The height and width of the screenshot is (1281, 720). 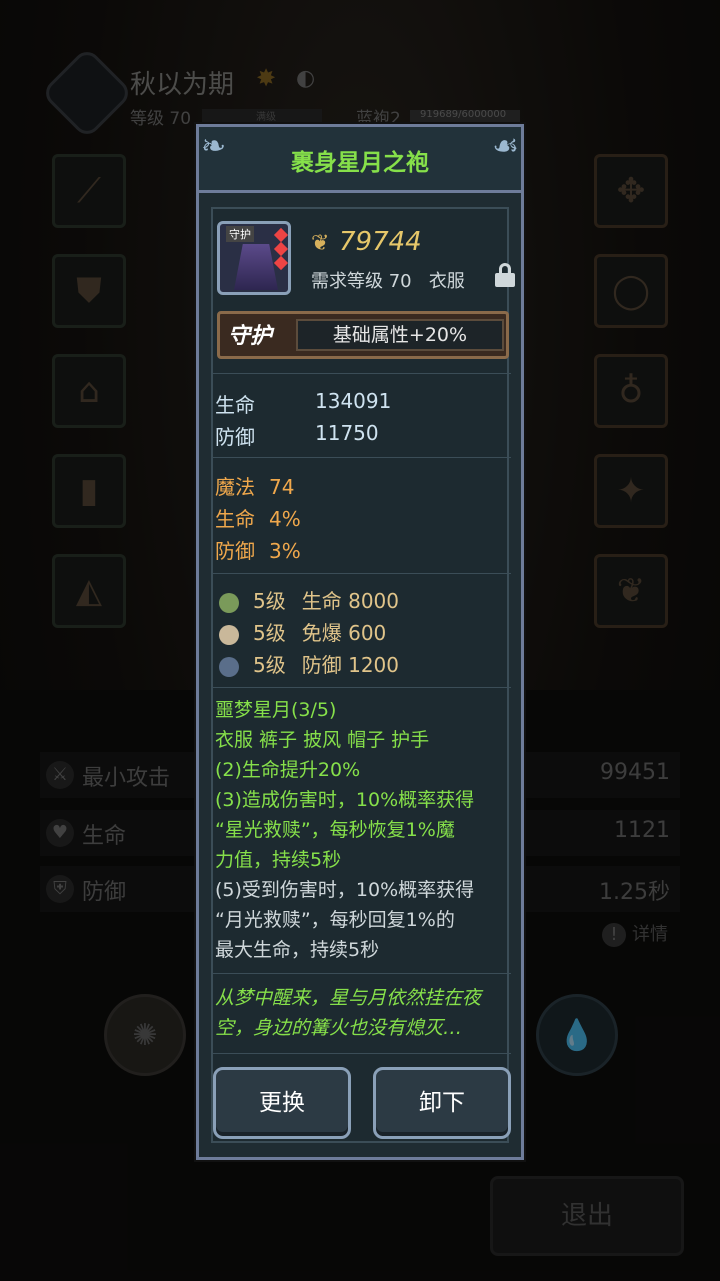 What do you see at coordinates (361, 281) in the screenshot?
I see `requirement-level: 需求等级 70` at bounding box center [361, 281].